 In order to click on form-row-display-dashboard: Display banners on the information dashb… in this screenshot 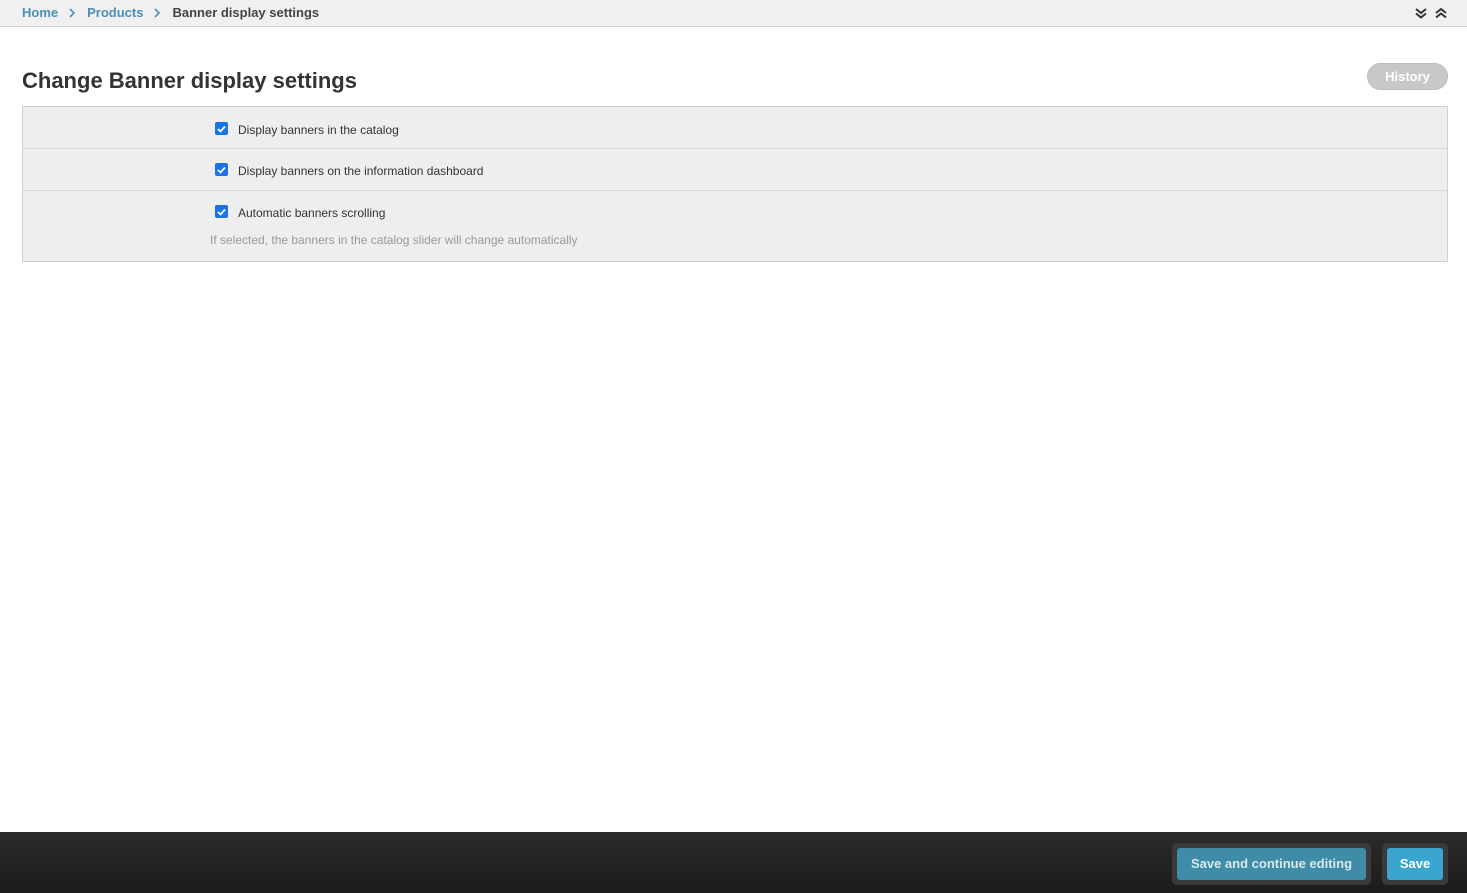, I will do `click(735, 170)`.